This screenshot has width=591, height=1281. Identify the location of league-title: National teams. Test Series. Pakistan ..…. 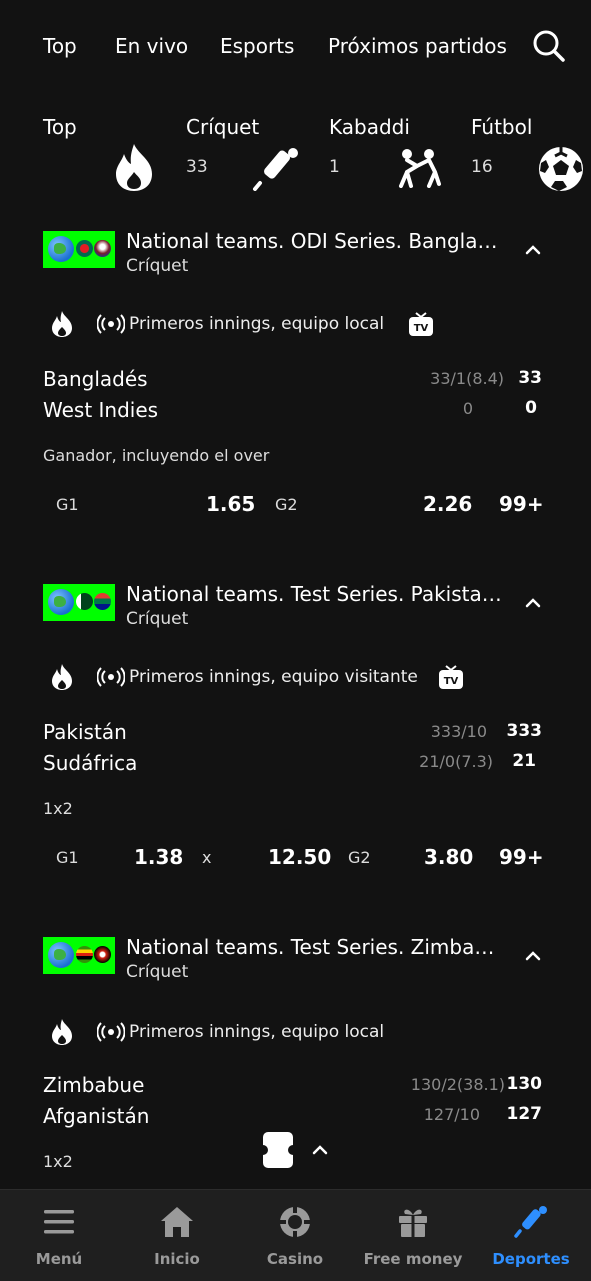
(316, 594).